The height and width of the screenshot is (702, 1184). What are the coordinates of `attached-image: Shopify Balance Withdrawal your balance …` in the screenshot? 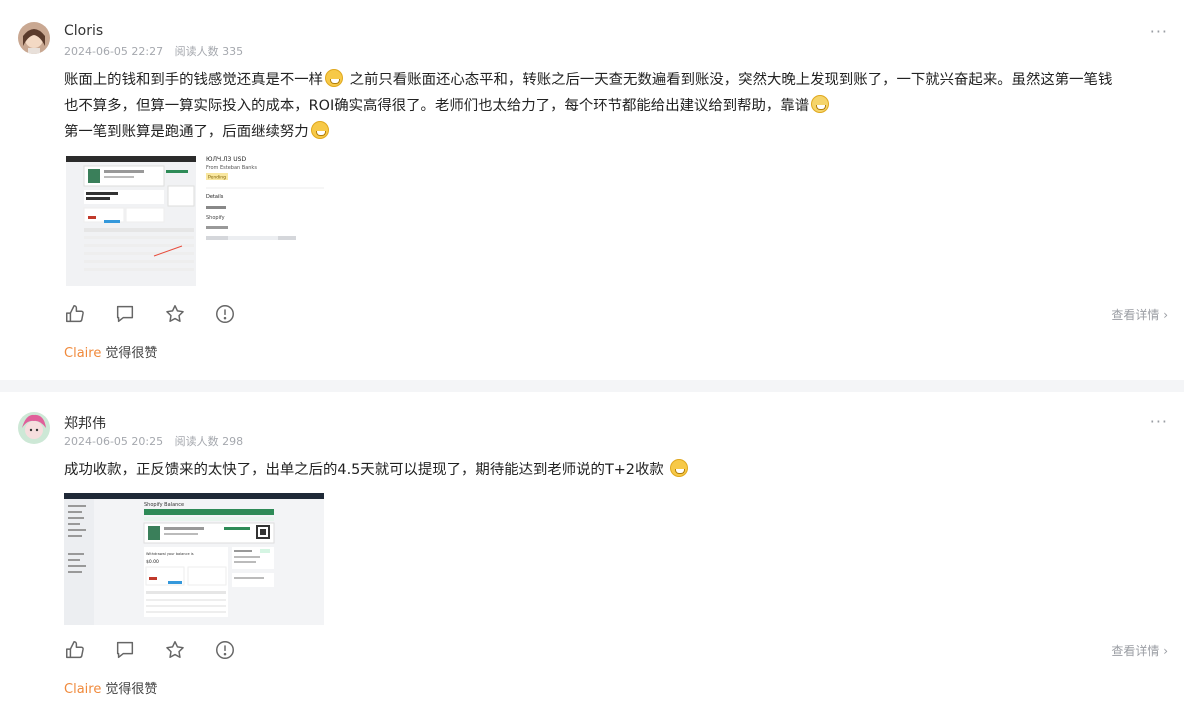 It's located at (194, 559).